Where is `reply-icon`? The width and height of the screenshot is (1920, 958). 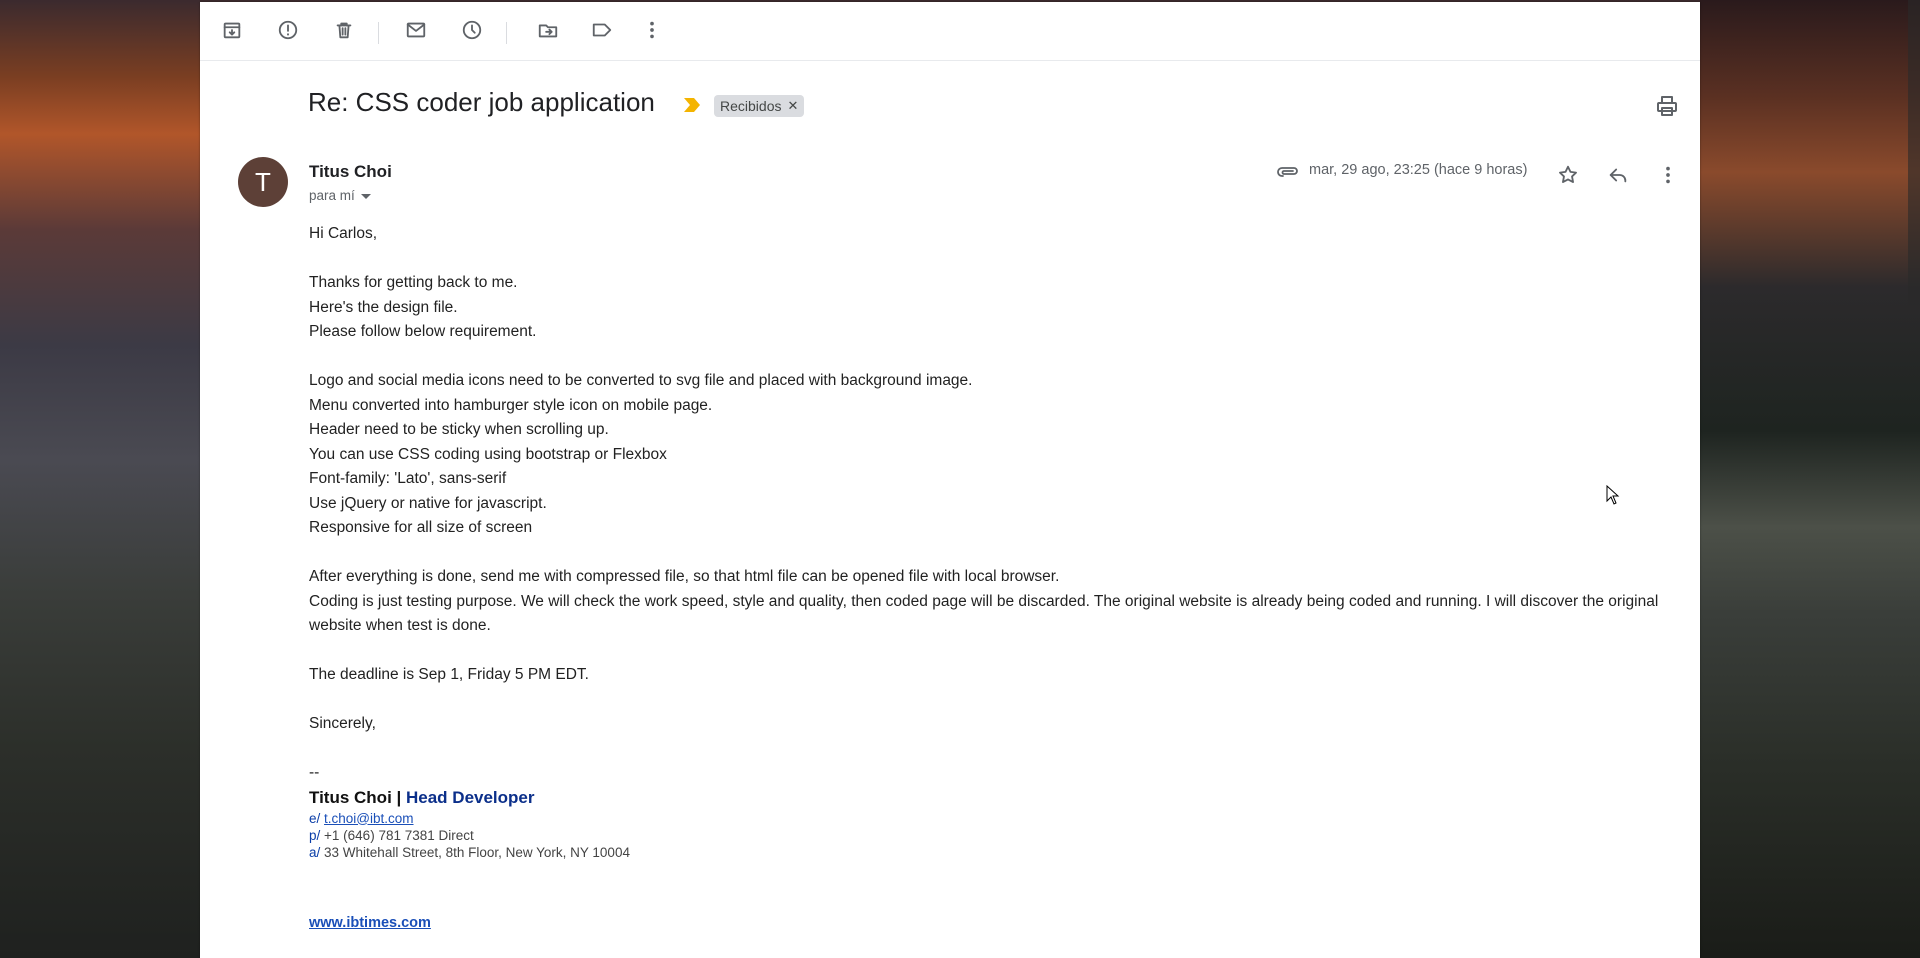
reply-icon is located at coordinates (1618, 175).